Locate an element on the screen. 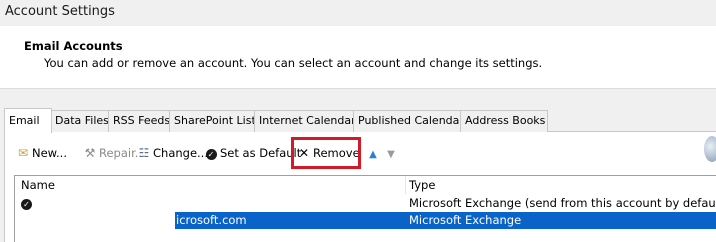  move-up-button: ▲ is located at coordinates (374, 153).